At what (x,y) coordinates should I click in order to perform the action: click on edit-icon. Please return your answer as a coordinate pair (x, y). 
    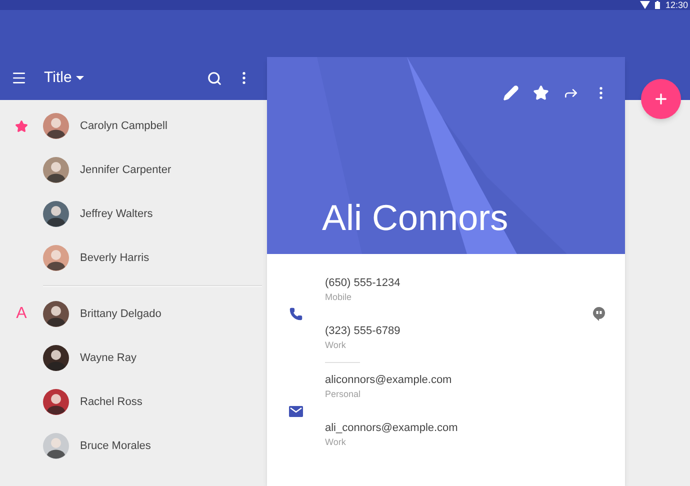
    Looking at the image, I should click on (511, 93).